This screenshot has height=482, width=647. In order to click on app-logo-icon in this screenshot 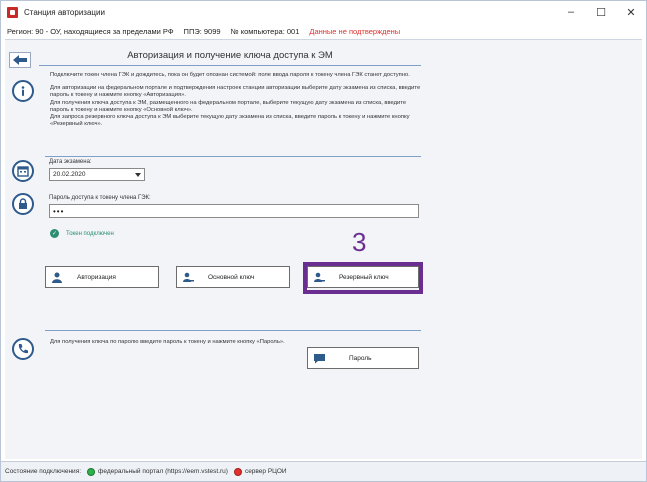, I will do `click(12, 12)`.